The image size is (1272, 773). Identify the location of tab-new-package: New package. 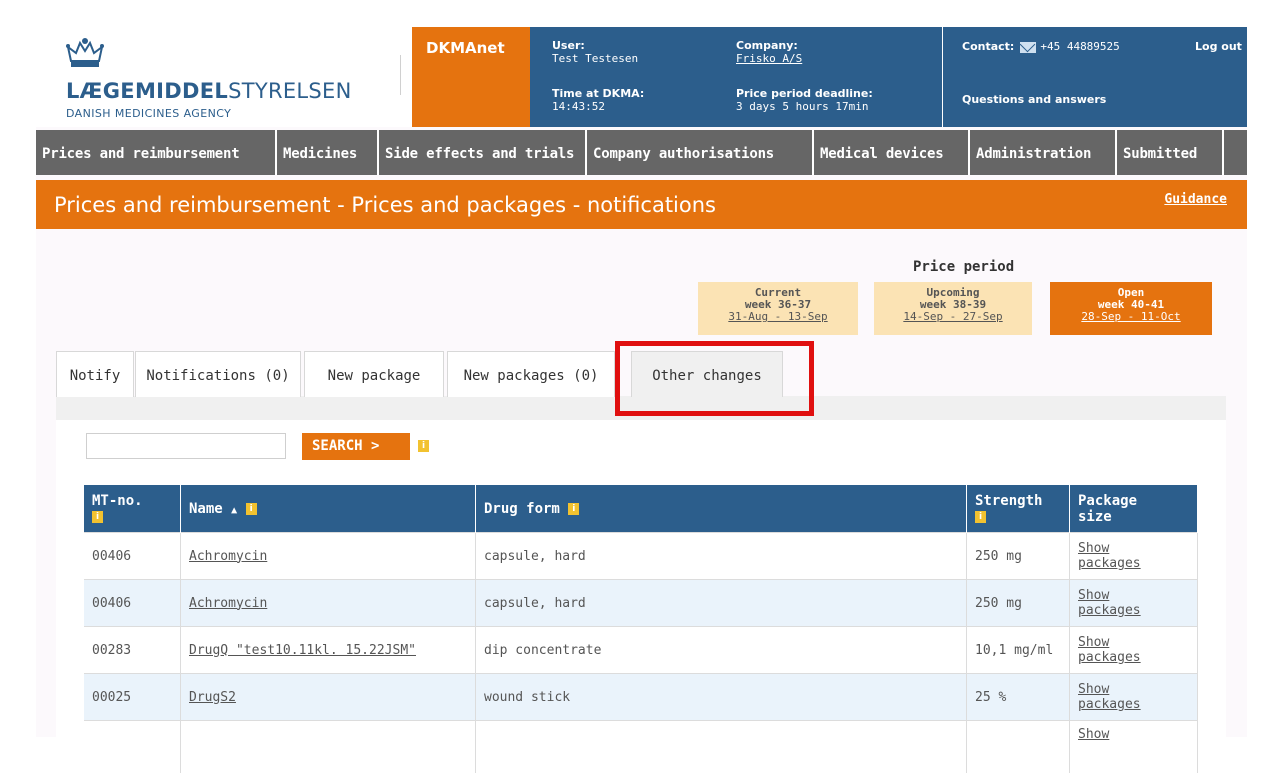
(374, 374).